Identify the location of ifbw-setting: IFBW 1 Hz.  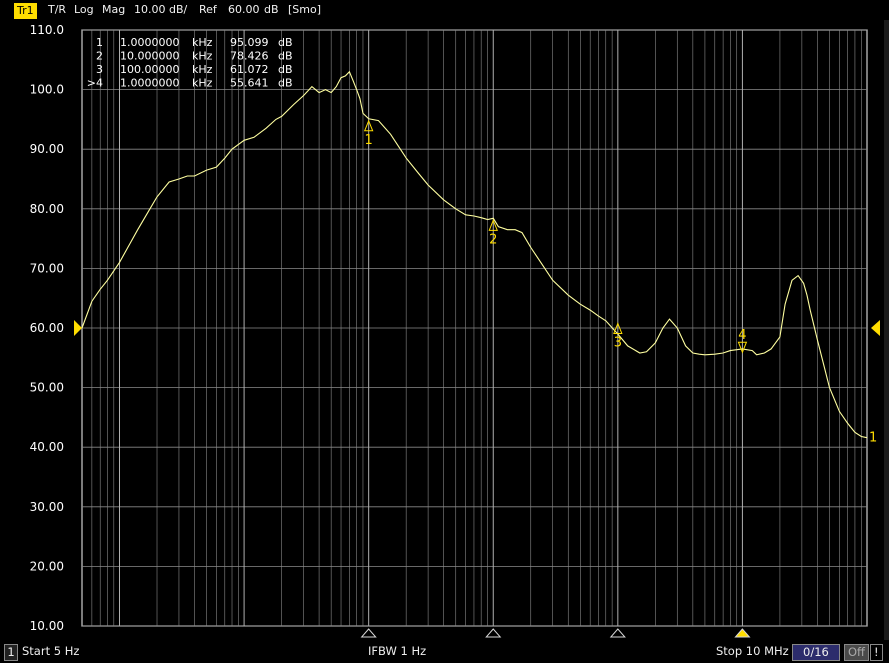
(397, 651).